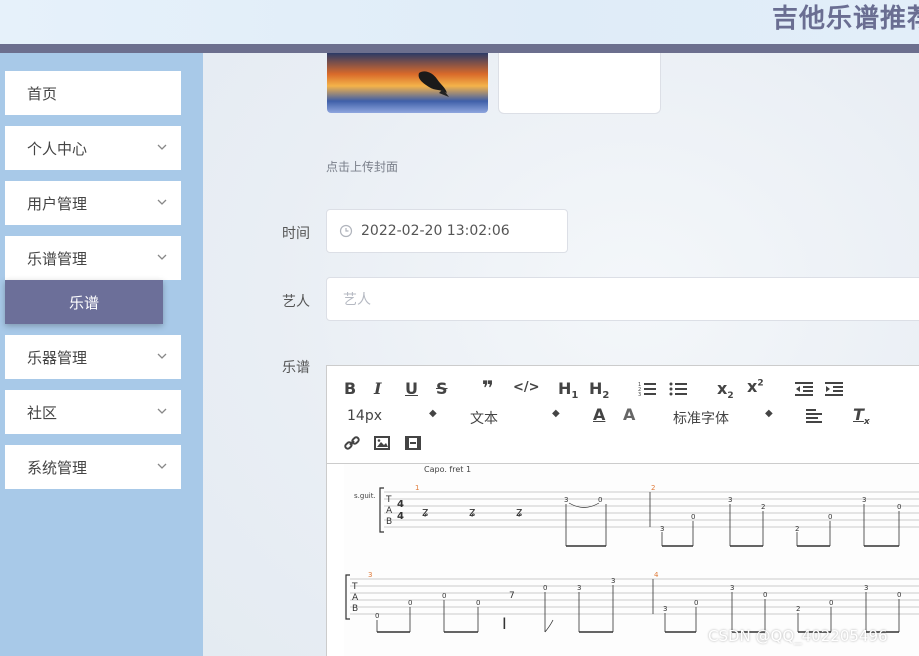 Image resolution: width=919 pixels, height=656 pixels. I want to click on font-color-icon: A, so click(599, 414).